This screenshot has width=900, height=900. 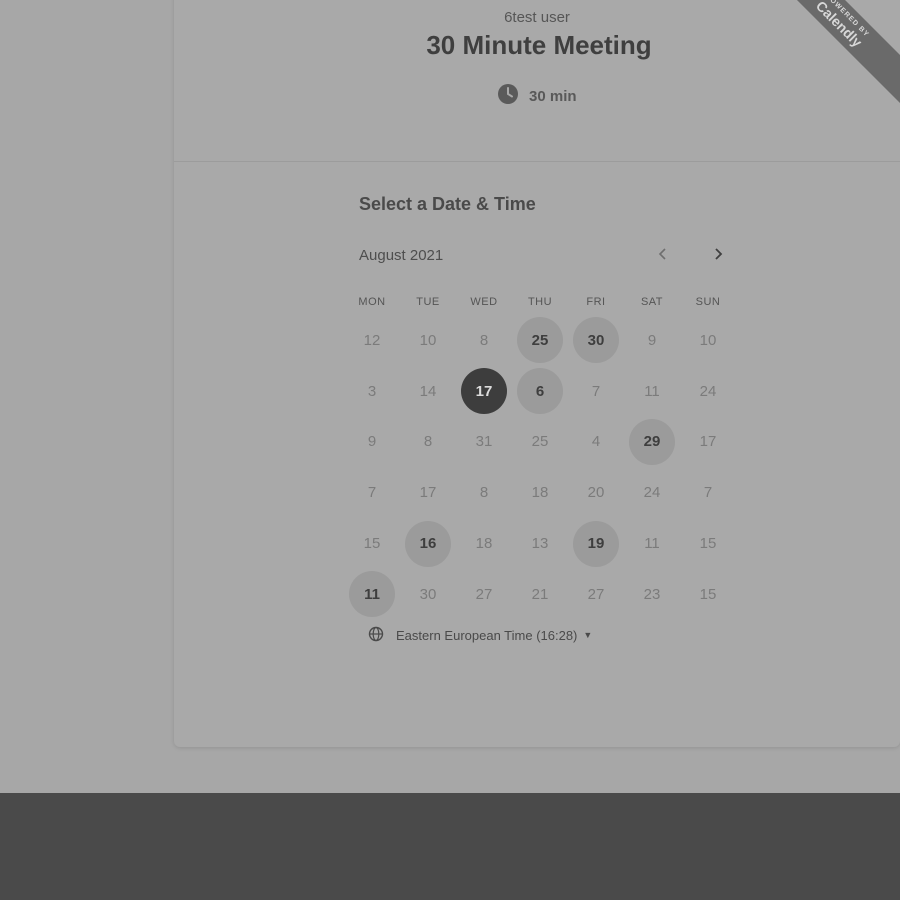 I want to click on unavailable-date: 13, so click(x=540, y=543).